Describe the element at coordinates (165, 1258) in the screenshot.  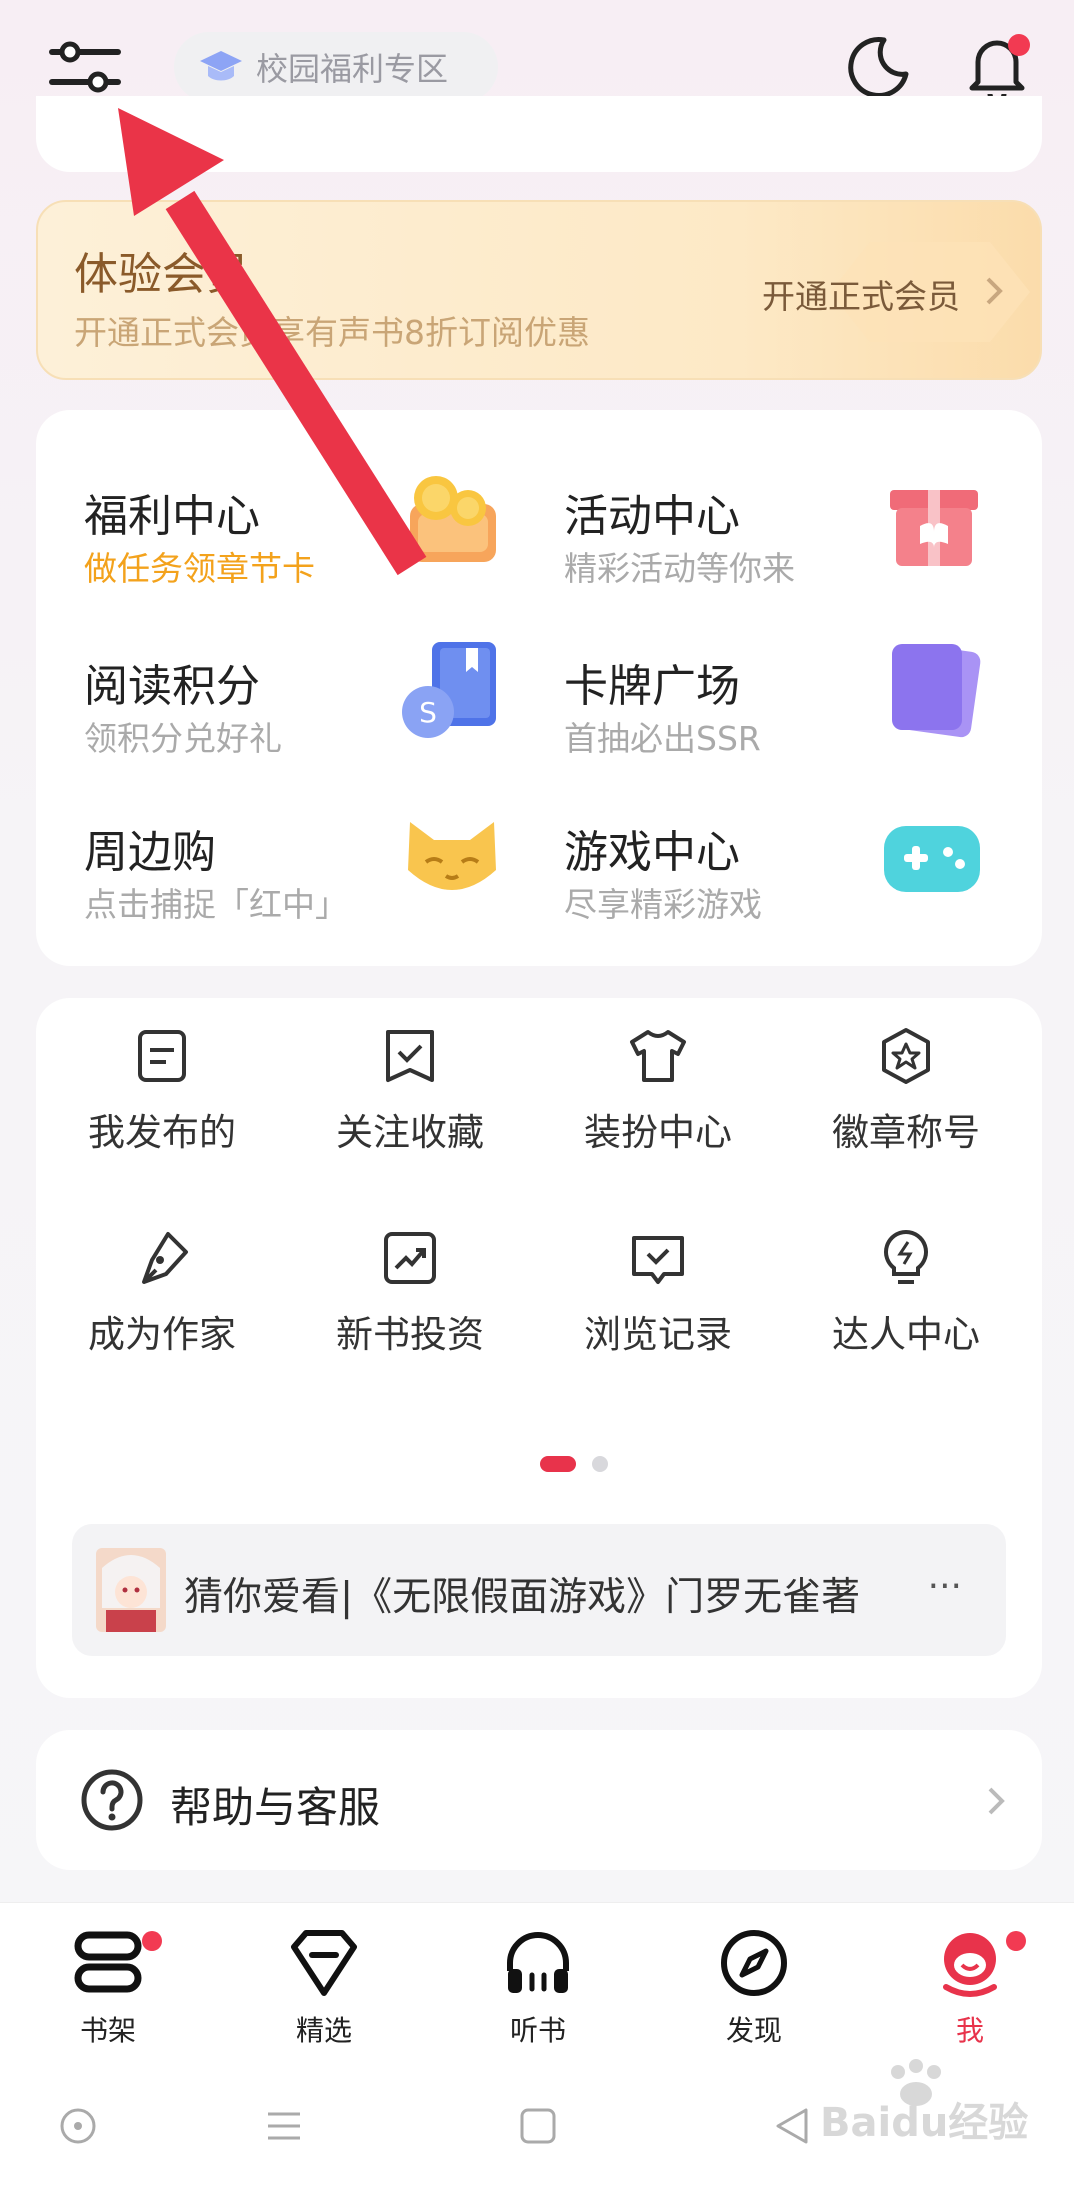
I see `pen-icon` at that location.